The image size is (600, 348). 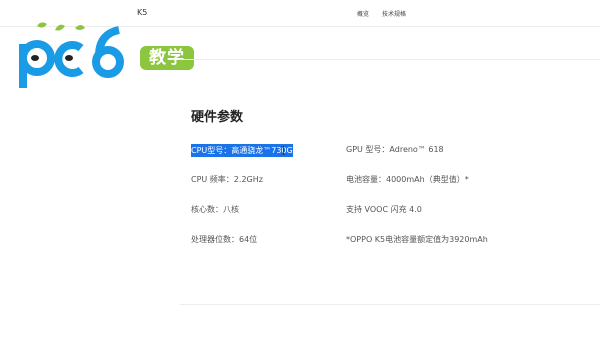 What do you see at coordinates (384, 209) in the screenshot?
I see `spec-vooc: 支持 VOOC 闪充 4.0` at bounding box center [384, 209].